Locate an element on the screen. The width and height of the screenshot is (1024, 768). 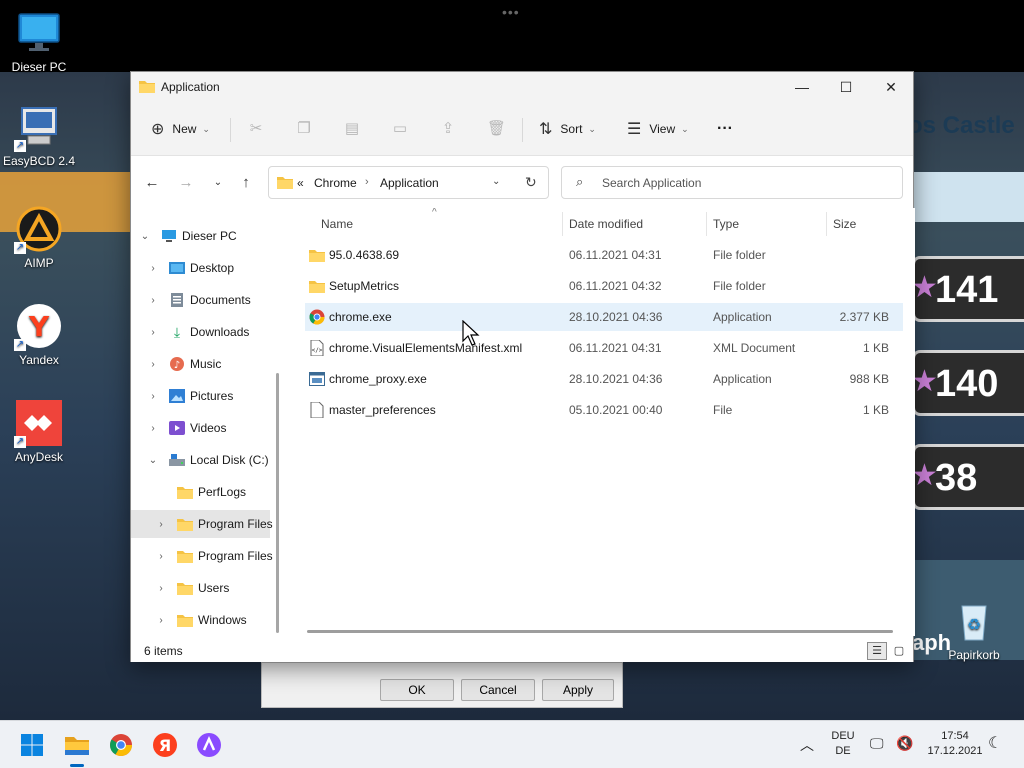
nav-item-desktop: › Desktop is located at coordinates (207, 268).